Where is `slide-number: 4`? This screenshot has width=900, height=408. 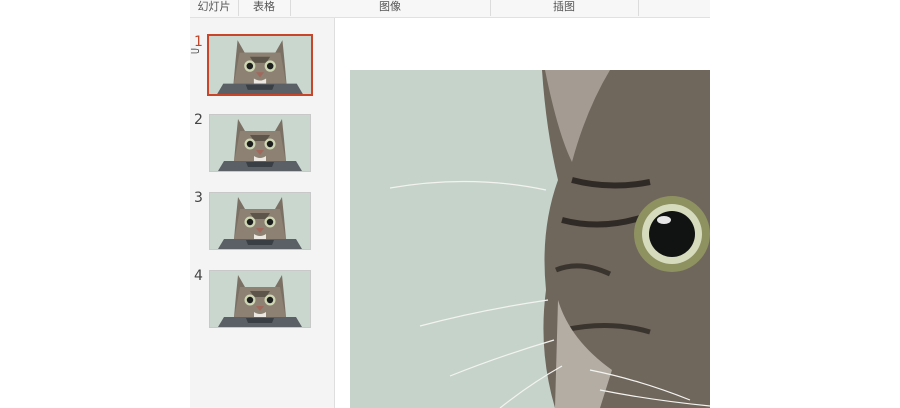 slide-number: 4 is located at coordinates (198, 276).